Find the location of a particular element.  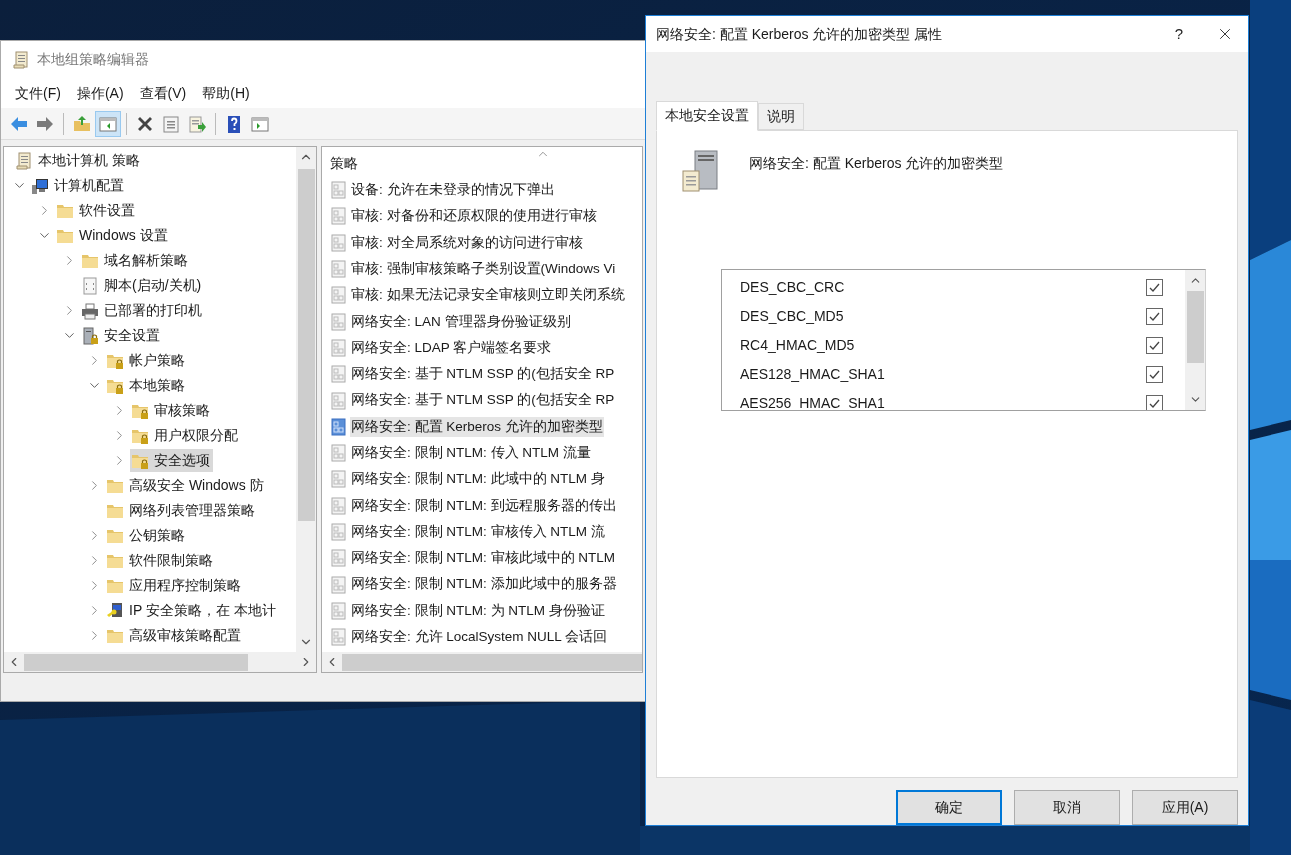

tree-item-label: 本地策略 is located at coordinates (157, 385).